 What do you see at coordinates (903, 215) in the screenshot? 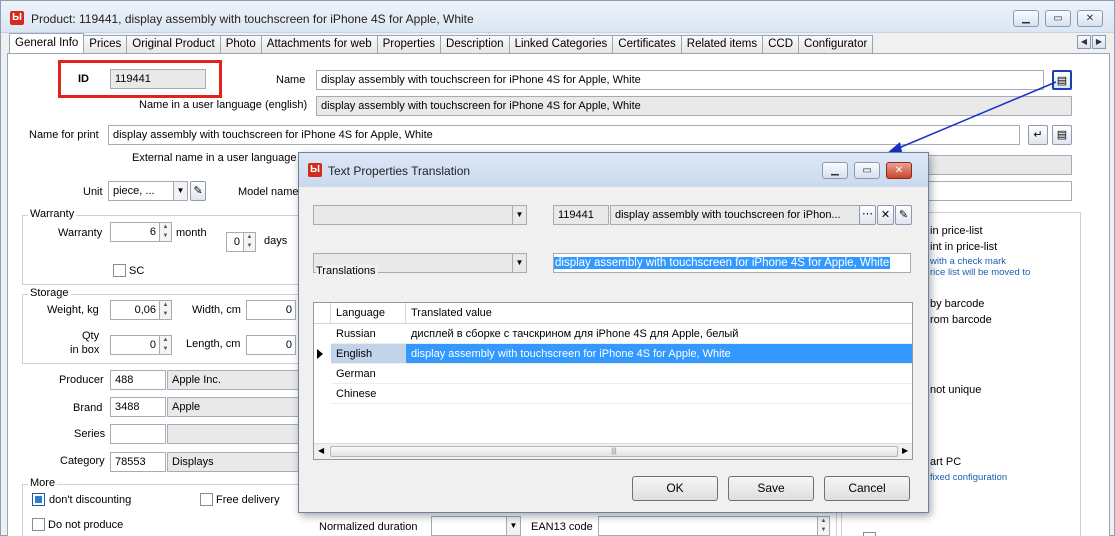
I see `dialog-edit-icon: ✎` at bounding box center [903, 215].